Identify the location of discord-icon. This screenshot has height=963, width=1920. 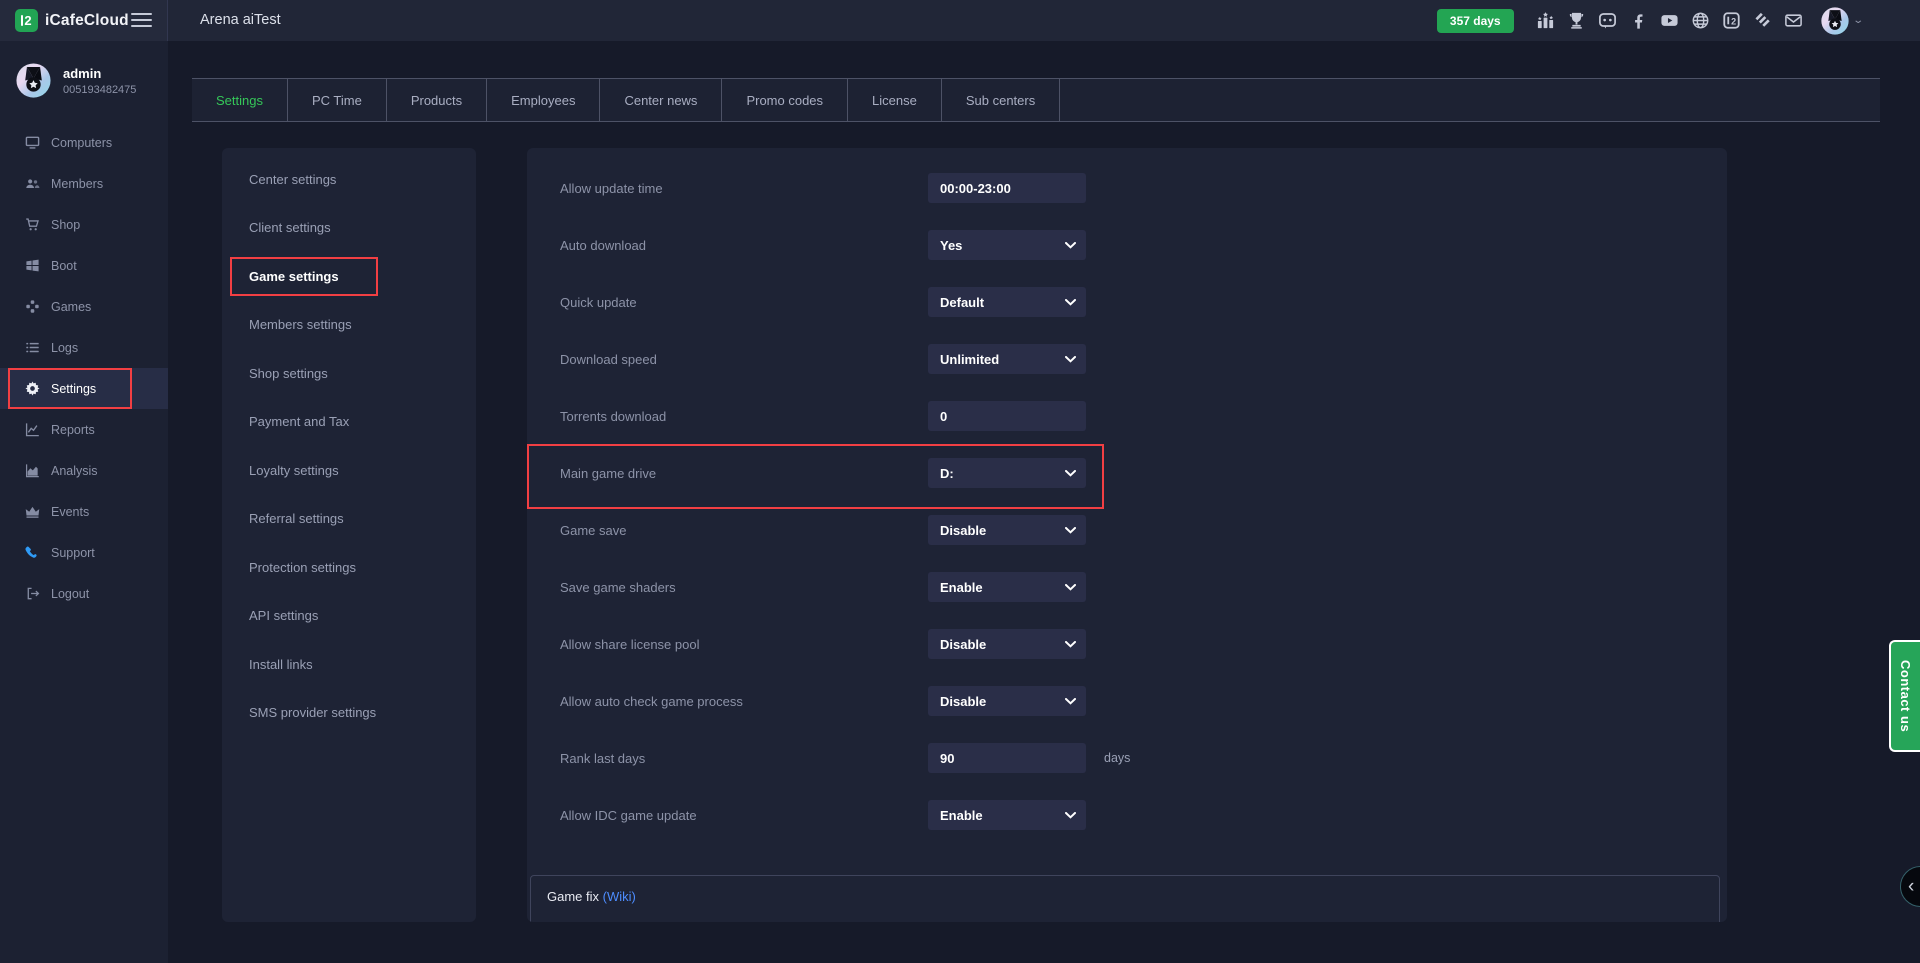
(1607, 20).